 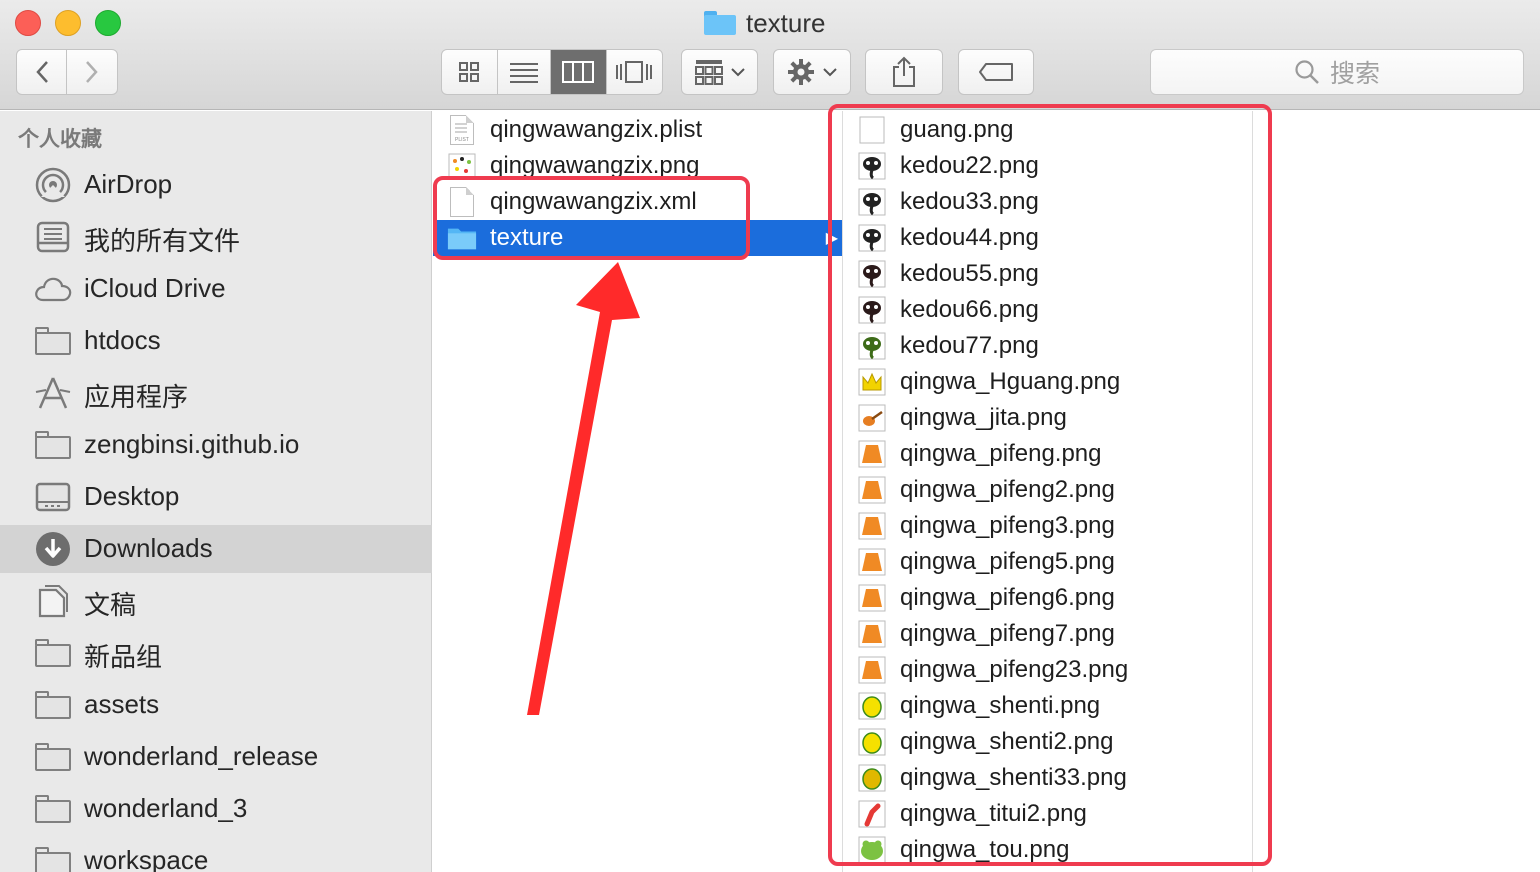 I want to click on sidebar-item-htdocs: htdocs, so click(x=216, y=341).